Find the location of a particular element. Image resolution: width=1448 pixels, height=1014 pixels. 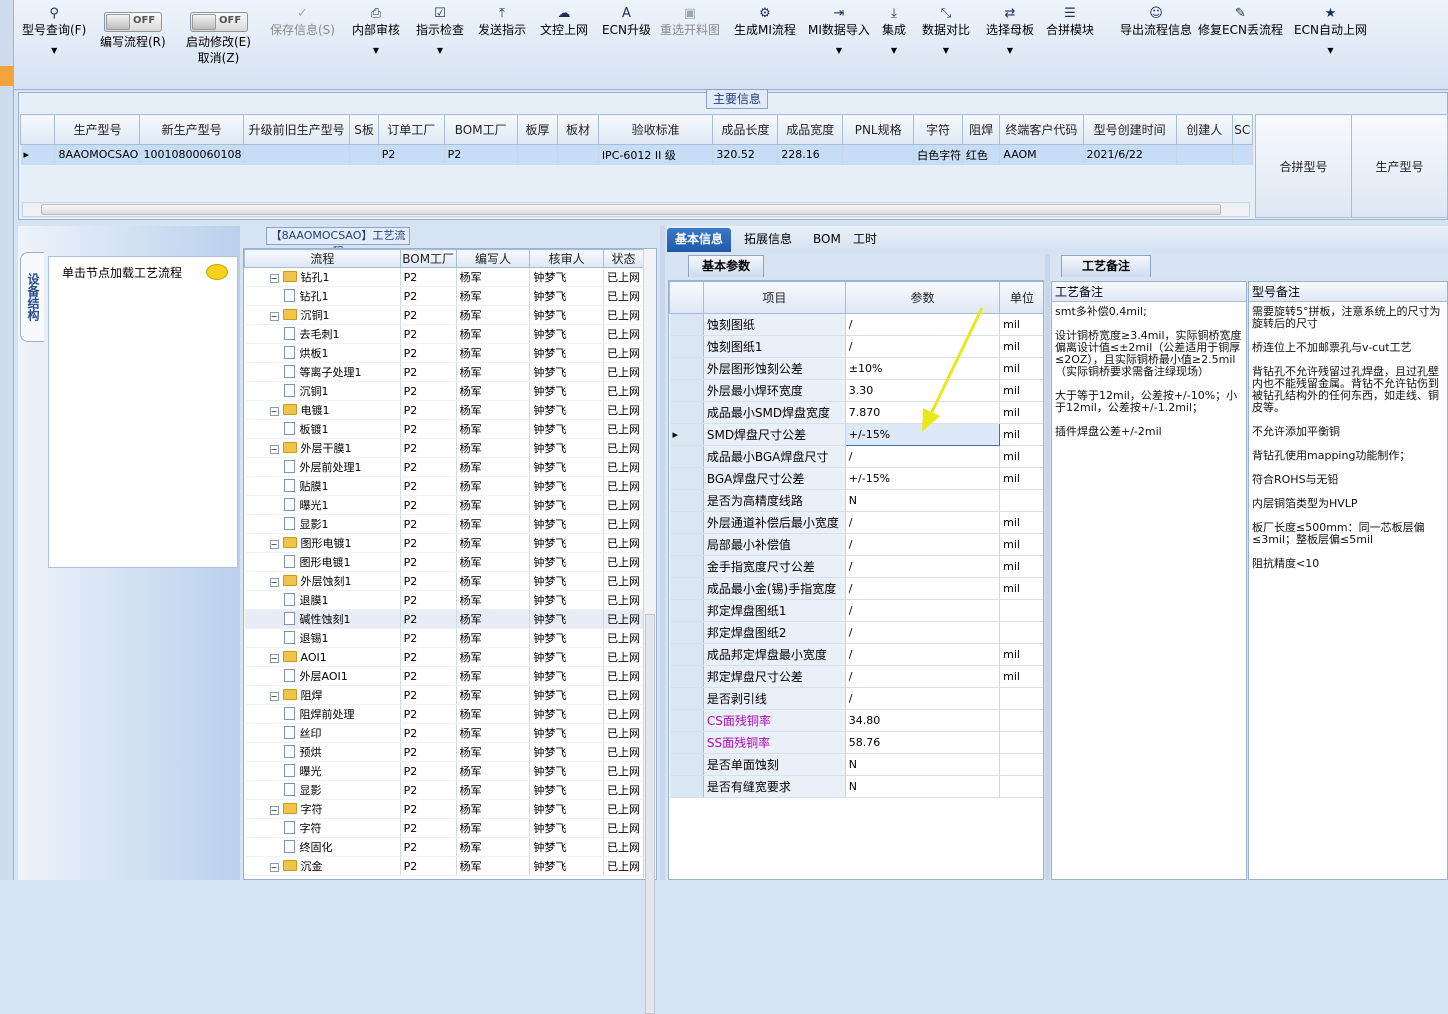

tree-node: 去毛刺1 is located at coordinates (322, 334).